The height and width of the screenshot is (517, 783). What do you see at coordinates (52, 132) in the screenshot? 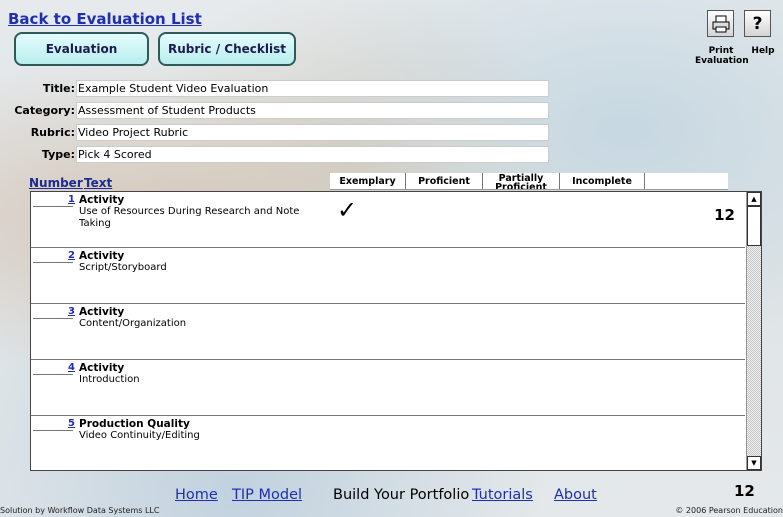
I see `rubric-label: Rubric:` at bounding box center [52, 132].